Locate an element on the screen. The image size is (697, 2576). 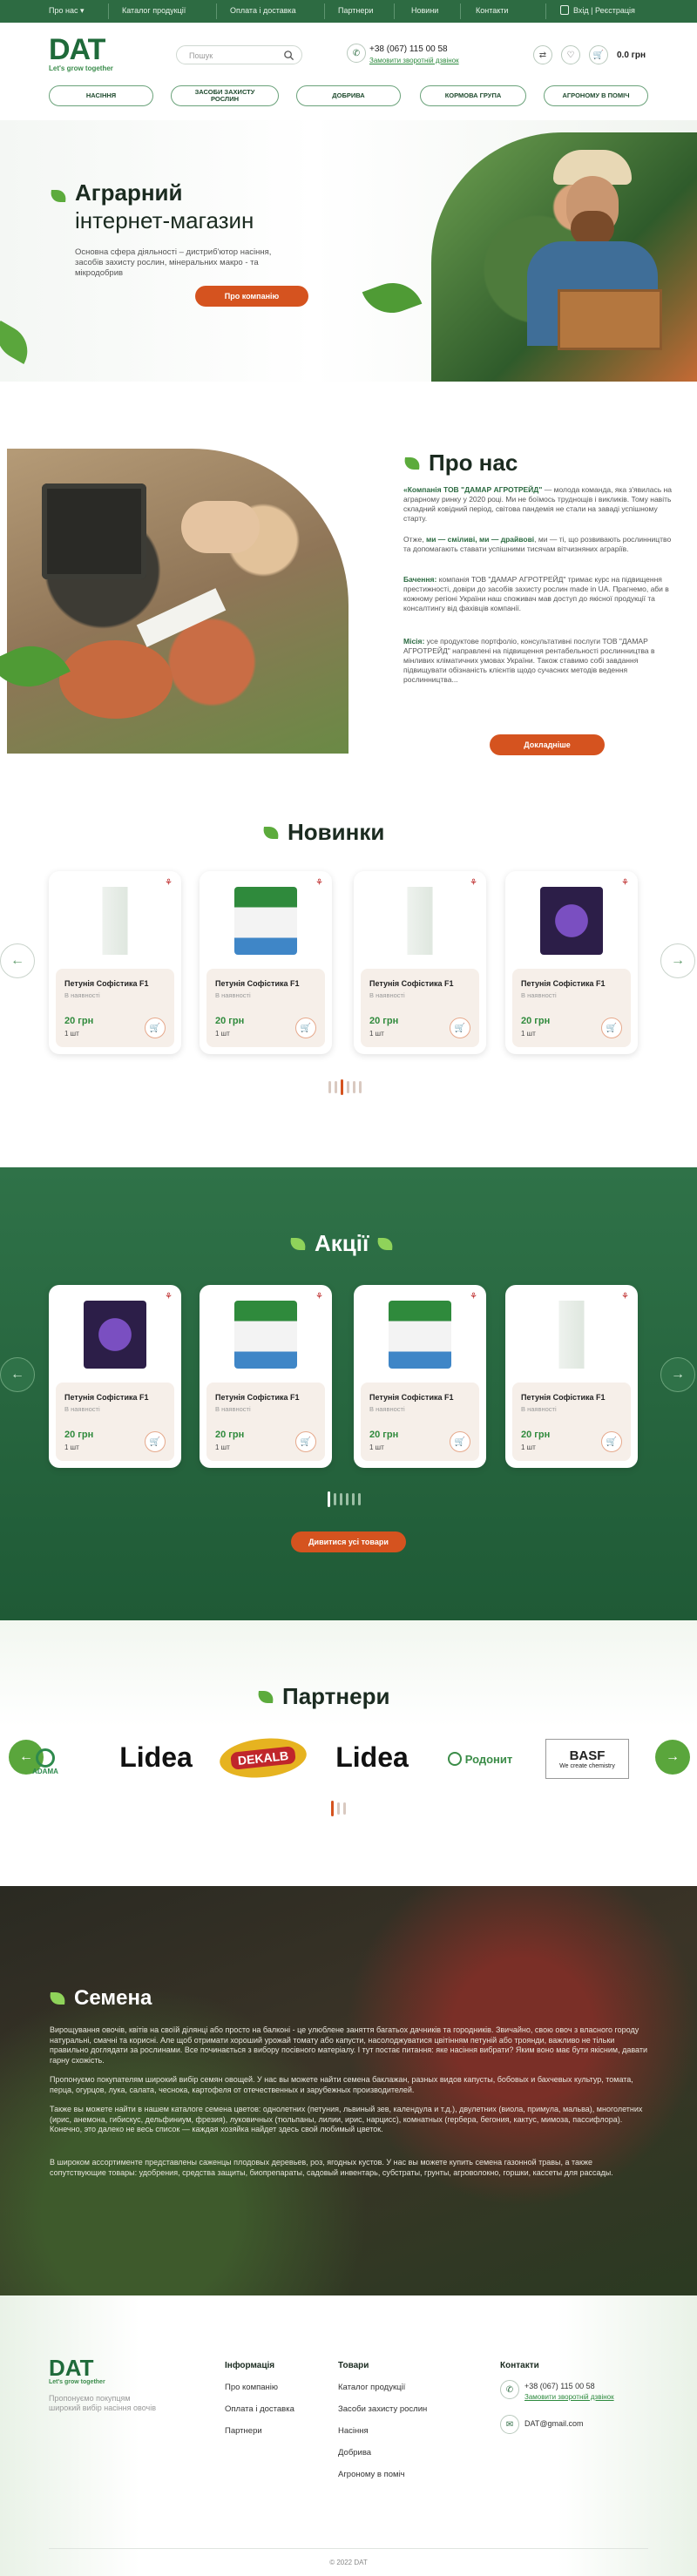
nav-payment: Оплата і доставка is located at coordinates (263, 10).